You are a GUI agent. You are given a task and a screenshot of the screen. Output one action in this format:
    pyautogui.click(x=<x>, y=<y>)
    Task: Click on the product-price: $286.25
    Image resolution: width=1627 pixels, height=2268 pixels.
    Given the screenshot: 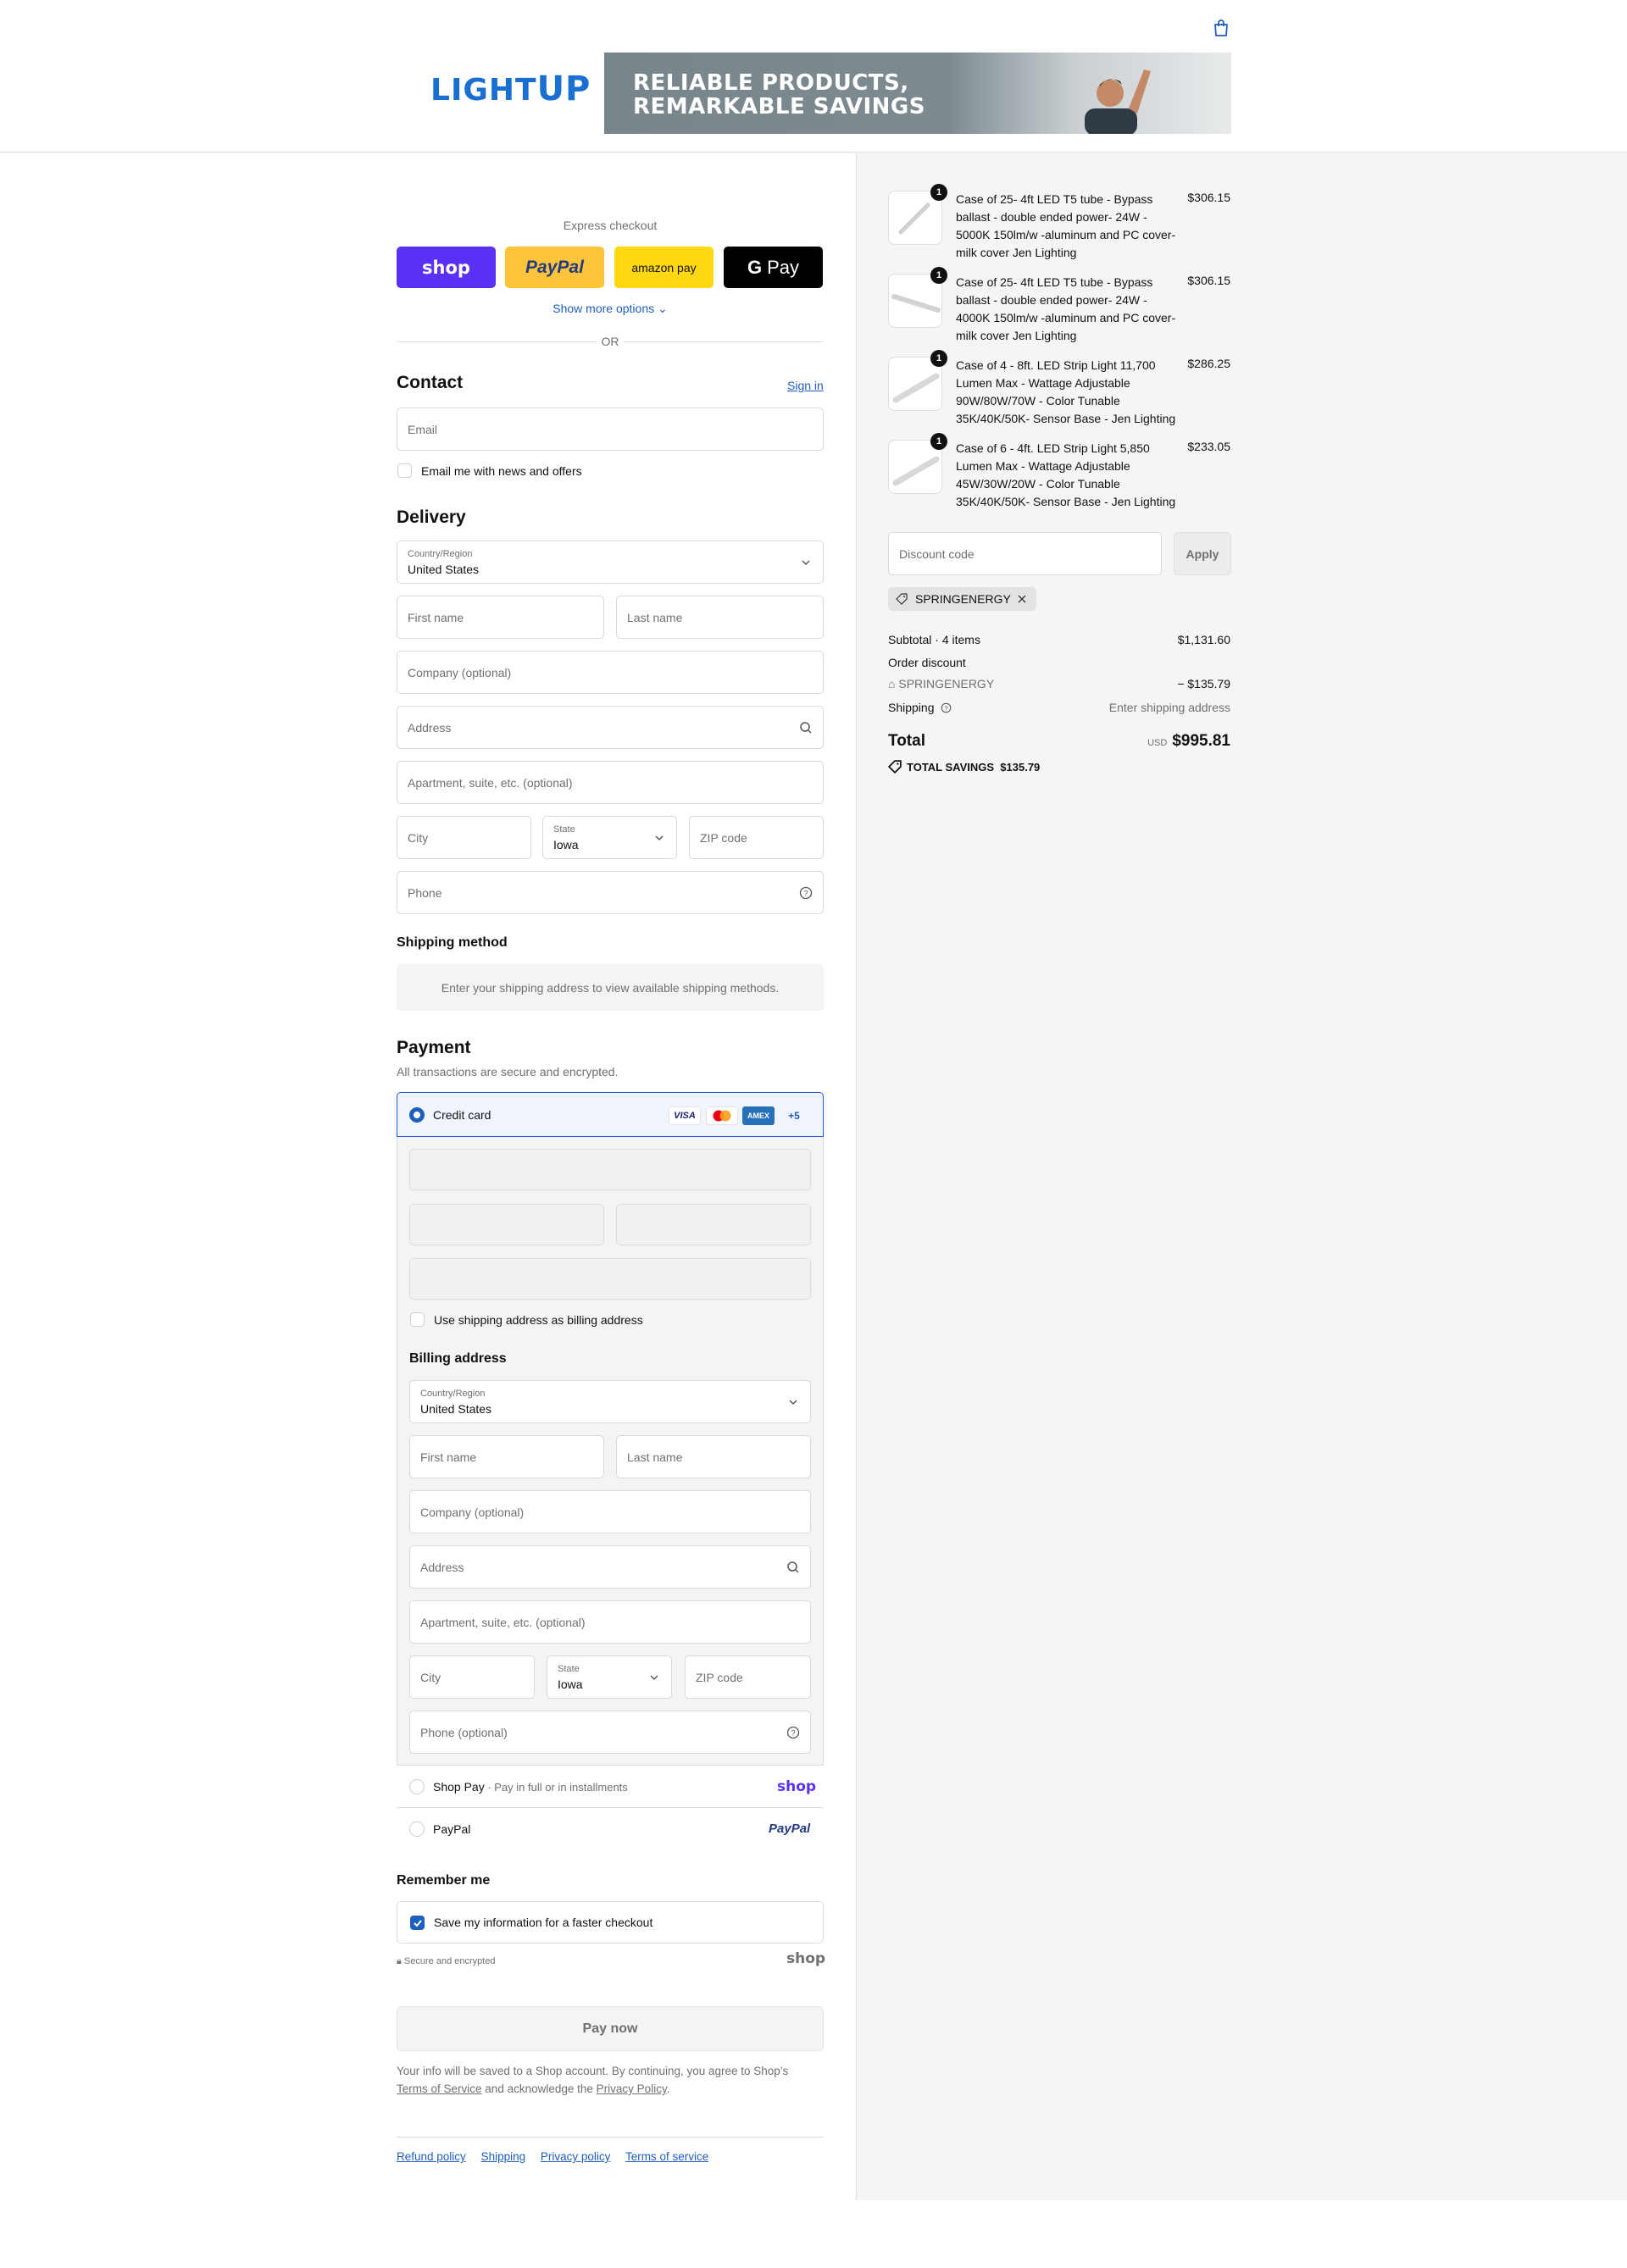 What is the action you would take?
    pyautogui.click(x=1209, y=363)
    